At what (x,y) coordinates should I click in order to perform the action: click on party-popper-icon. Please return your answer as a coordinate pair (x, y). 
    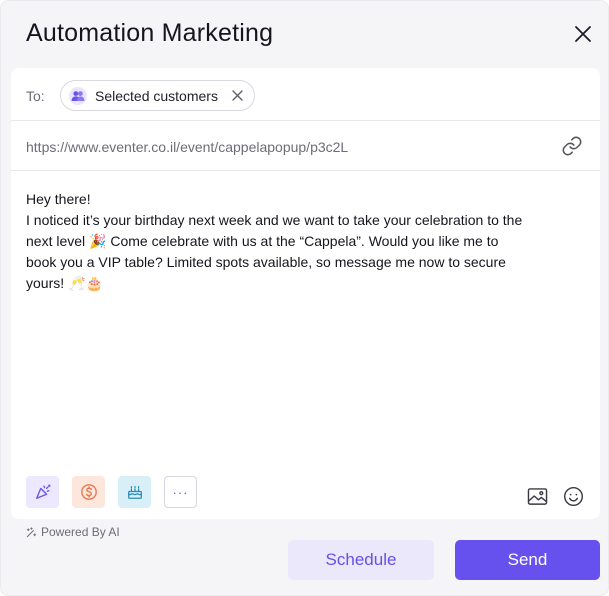
    Looking at the image, I should click on (43, 491).